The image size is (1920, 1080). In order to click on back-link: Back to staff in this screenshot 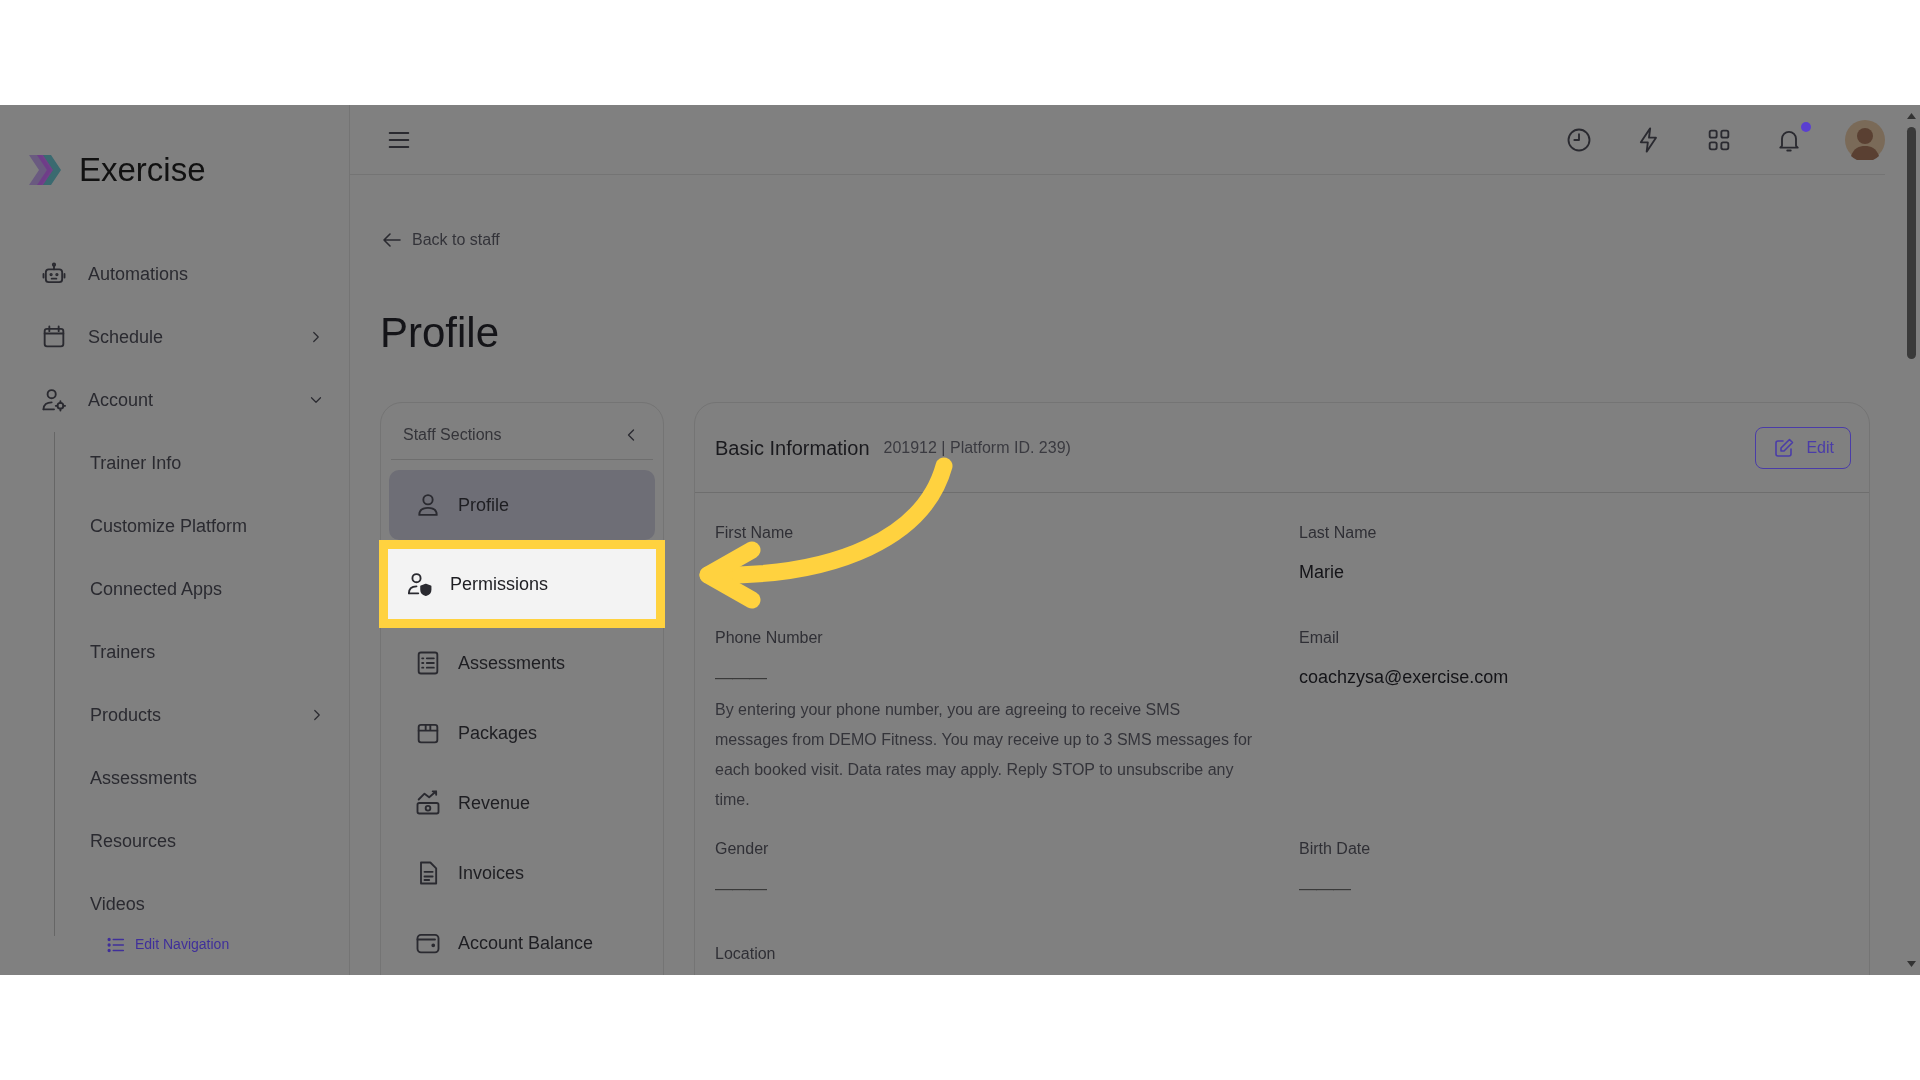, I will do `click(440, 240)`.